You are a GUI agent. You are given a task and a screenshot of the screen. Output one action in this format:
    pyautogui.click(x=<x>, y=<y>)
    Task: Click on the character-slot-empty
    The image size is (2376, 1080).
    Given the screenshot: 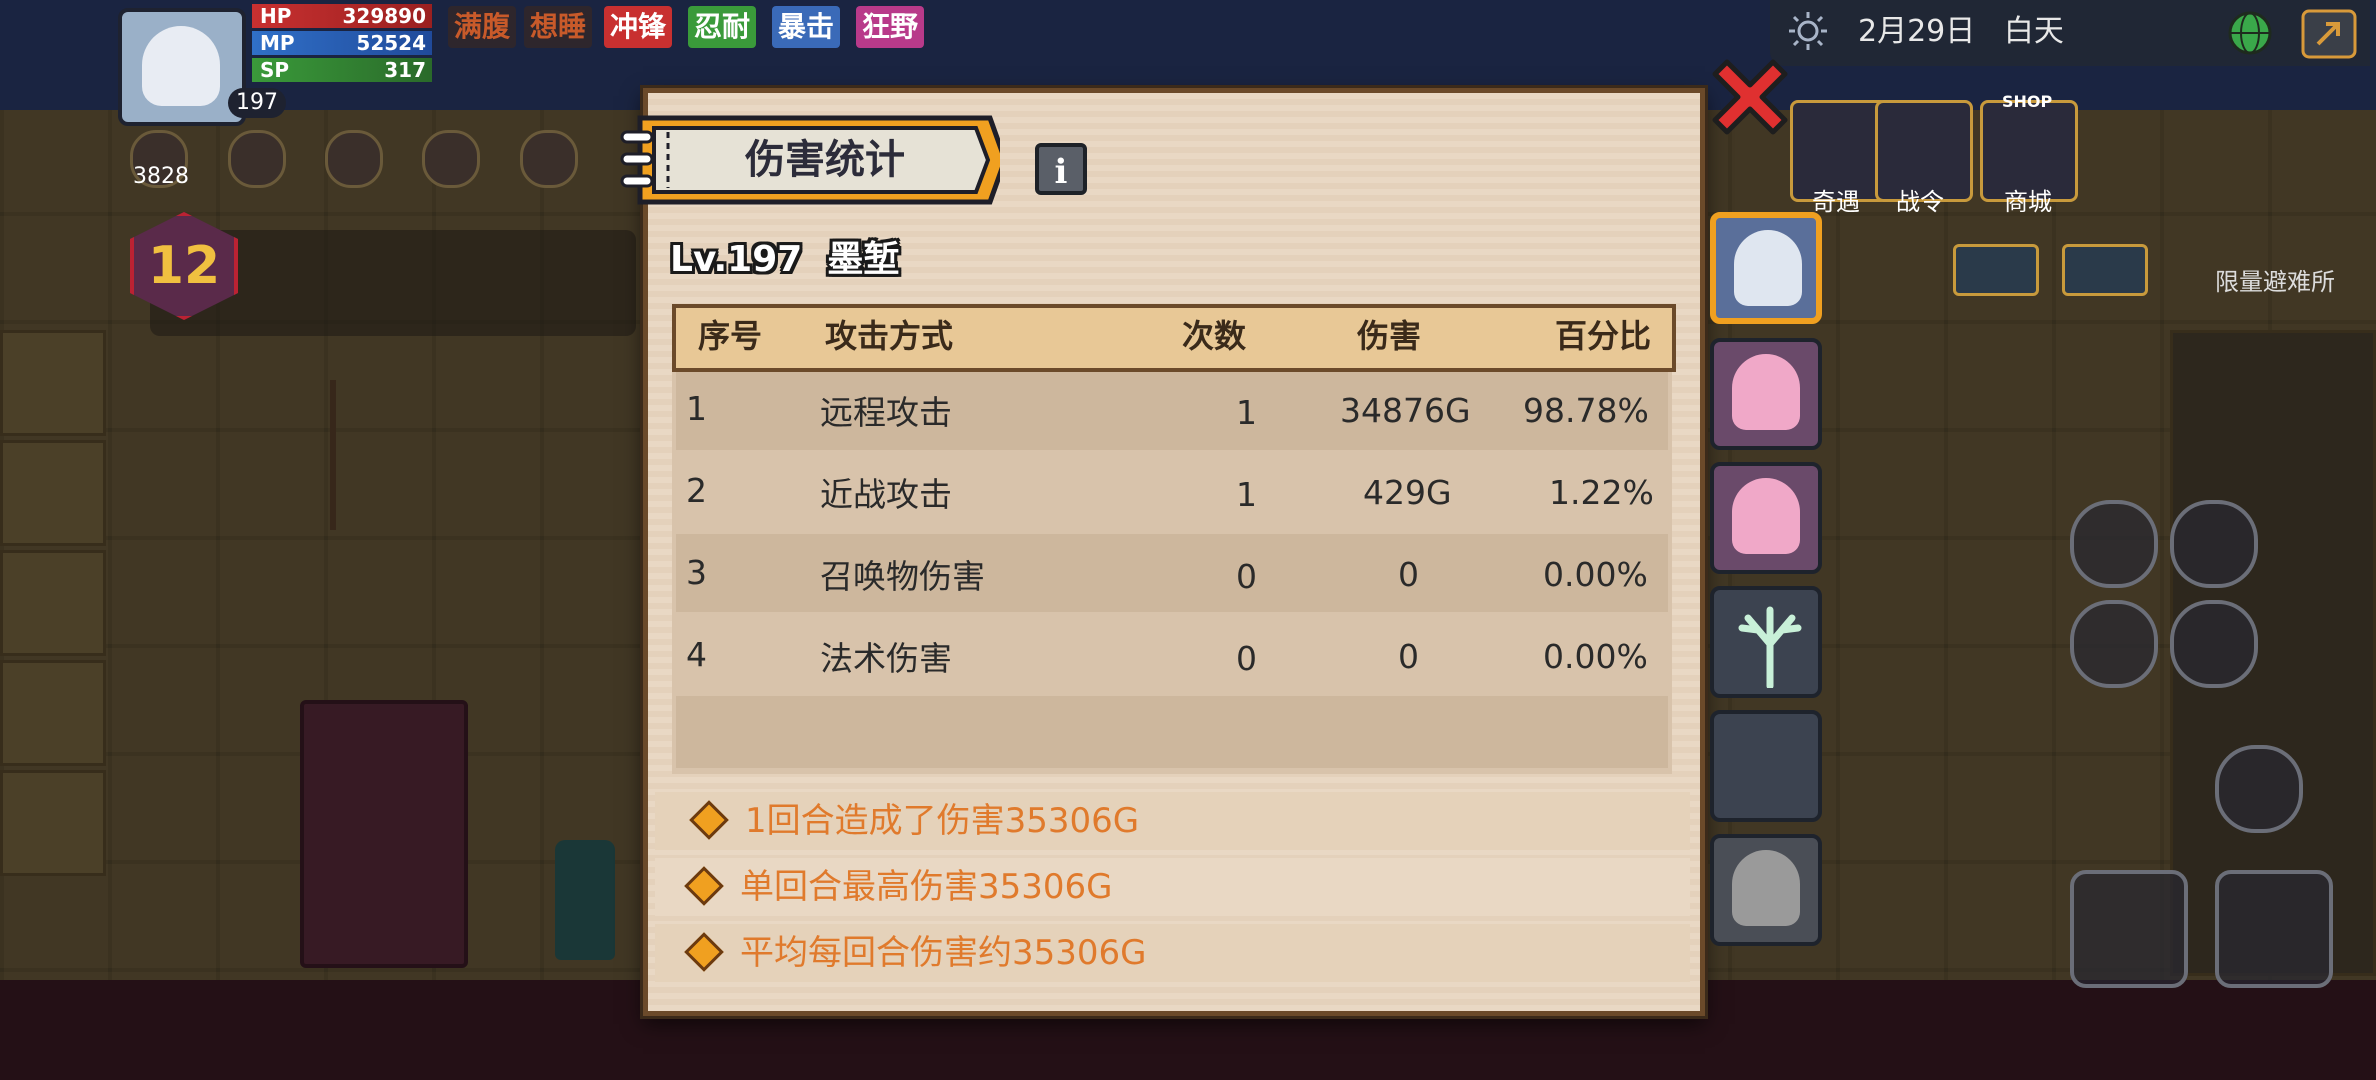 What is the action you would take?
    pyautogui.click(x=1766, y=766)
    